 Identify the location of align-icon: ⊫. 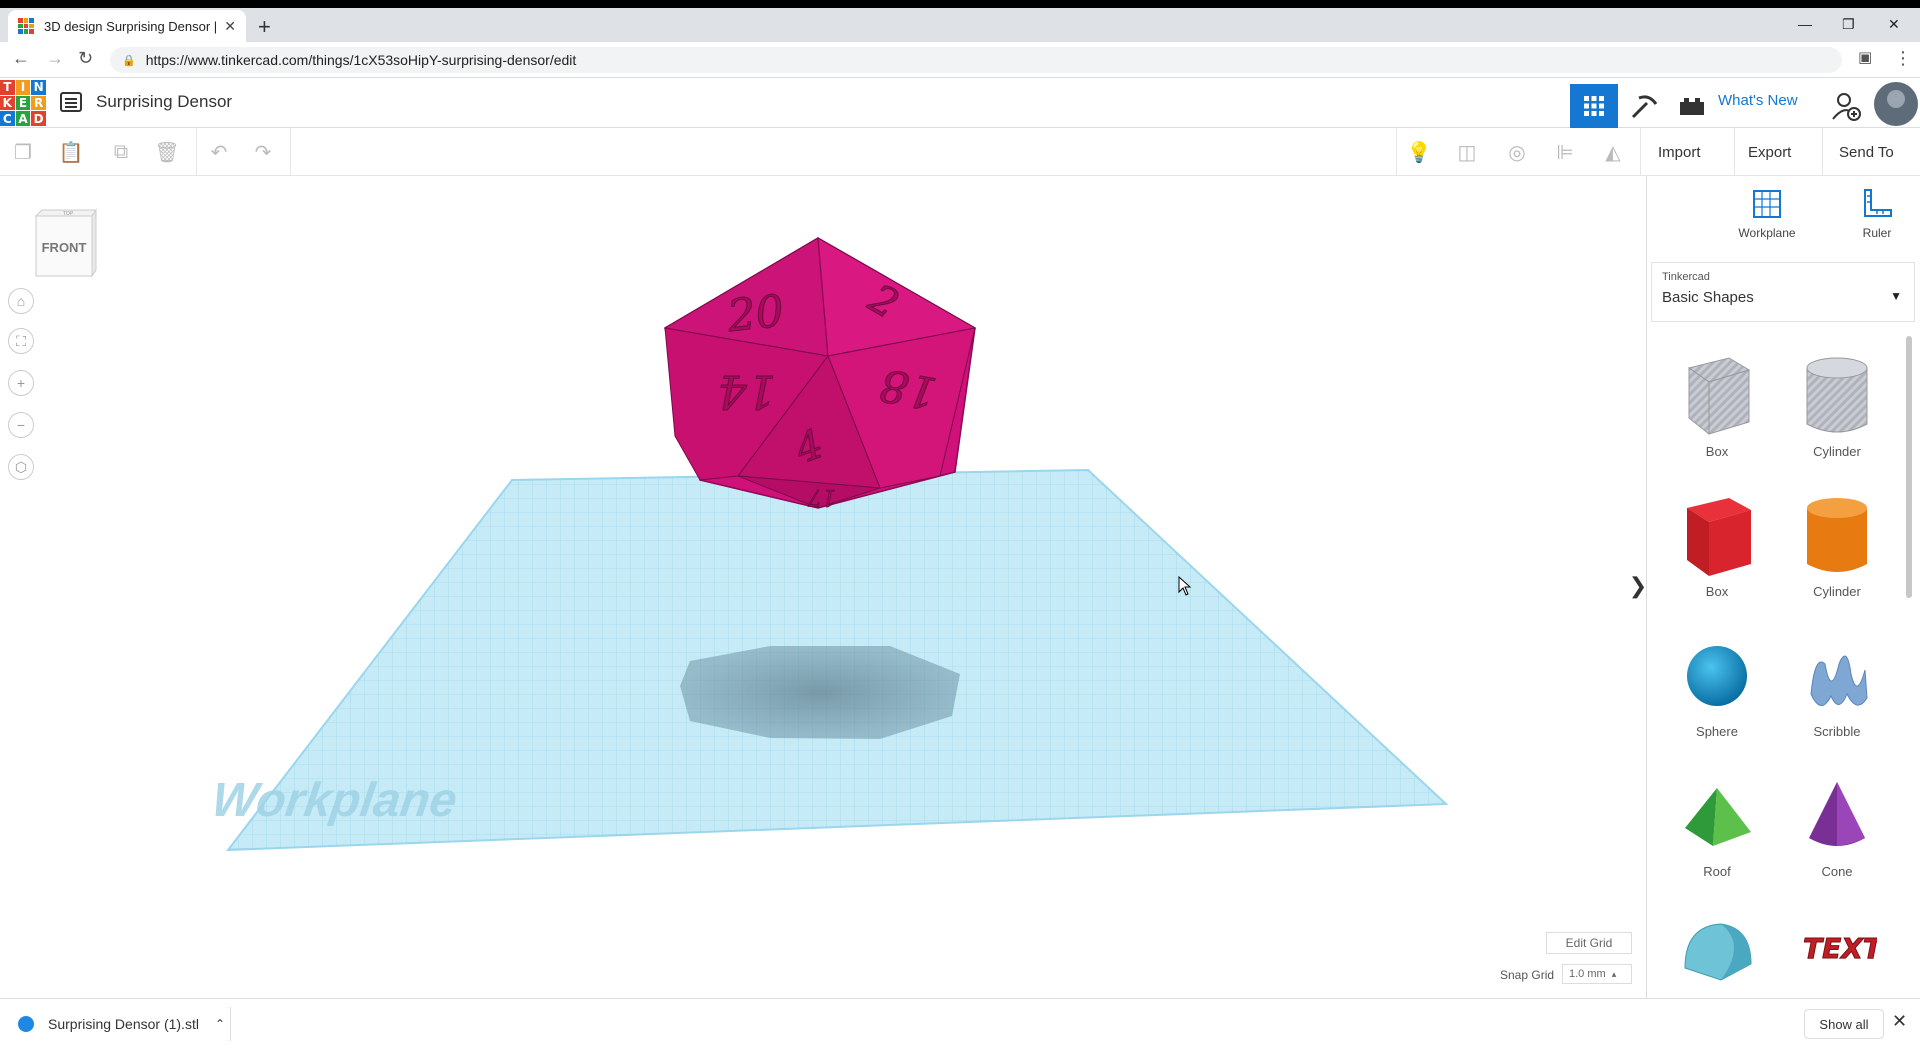
(1565, 152).